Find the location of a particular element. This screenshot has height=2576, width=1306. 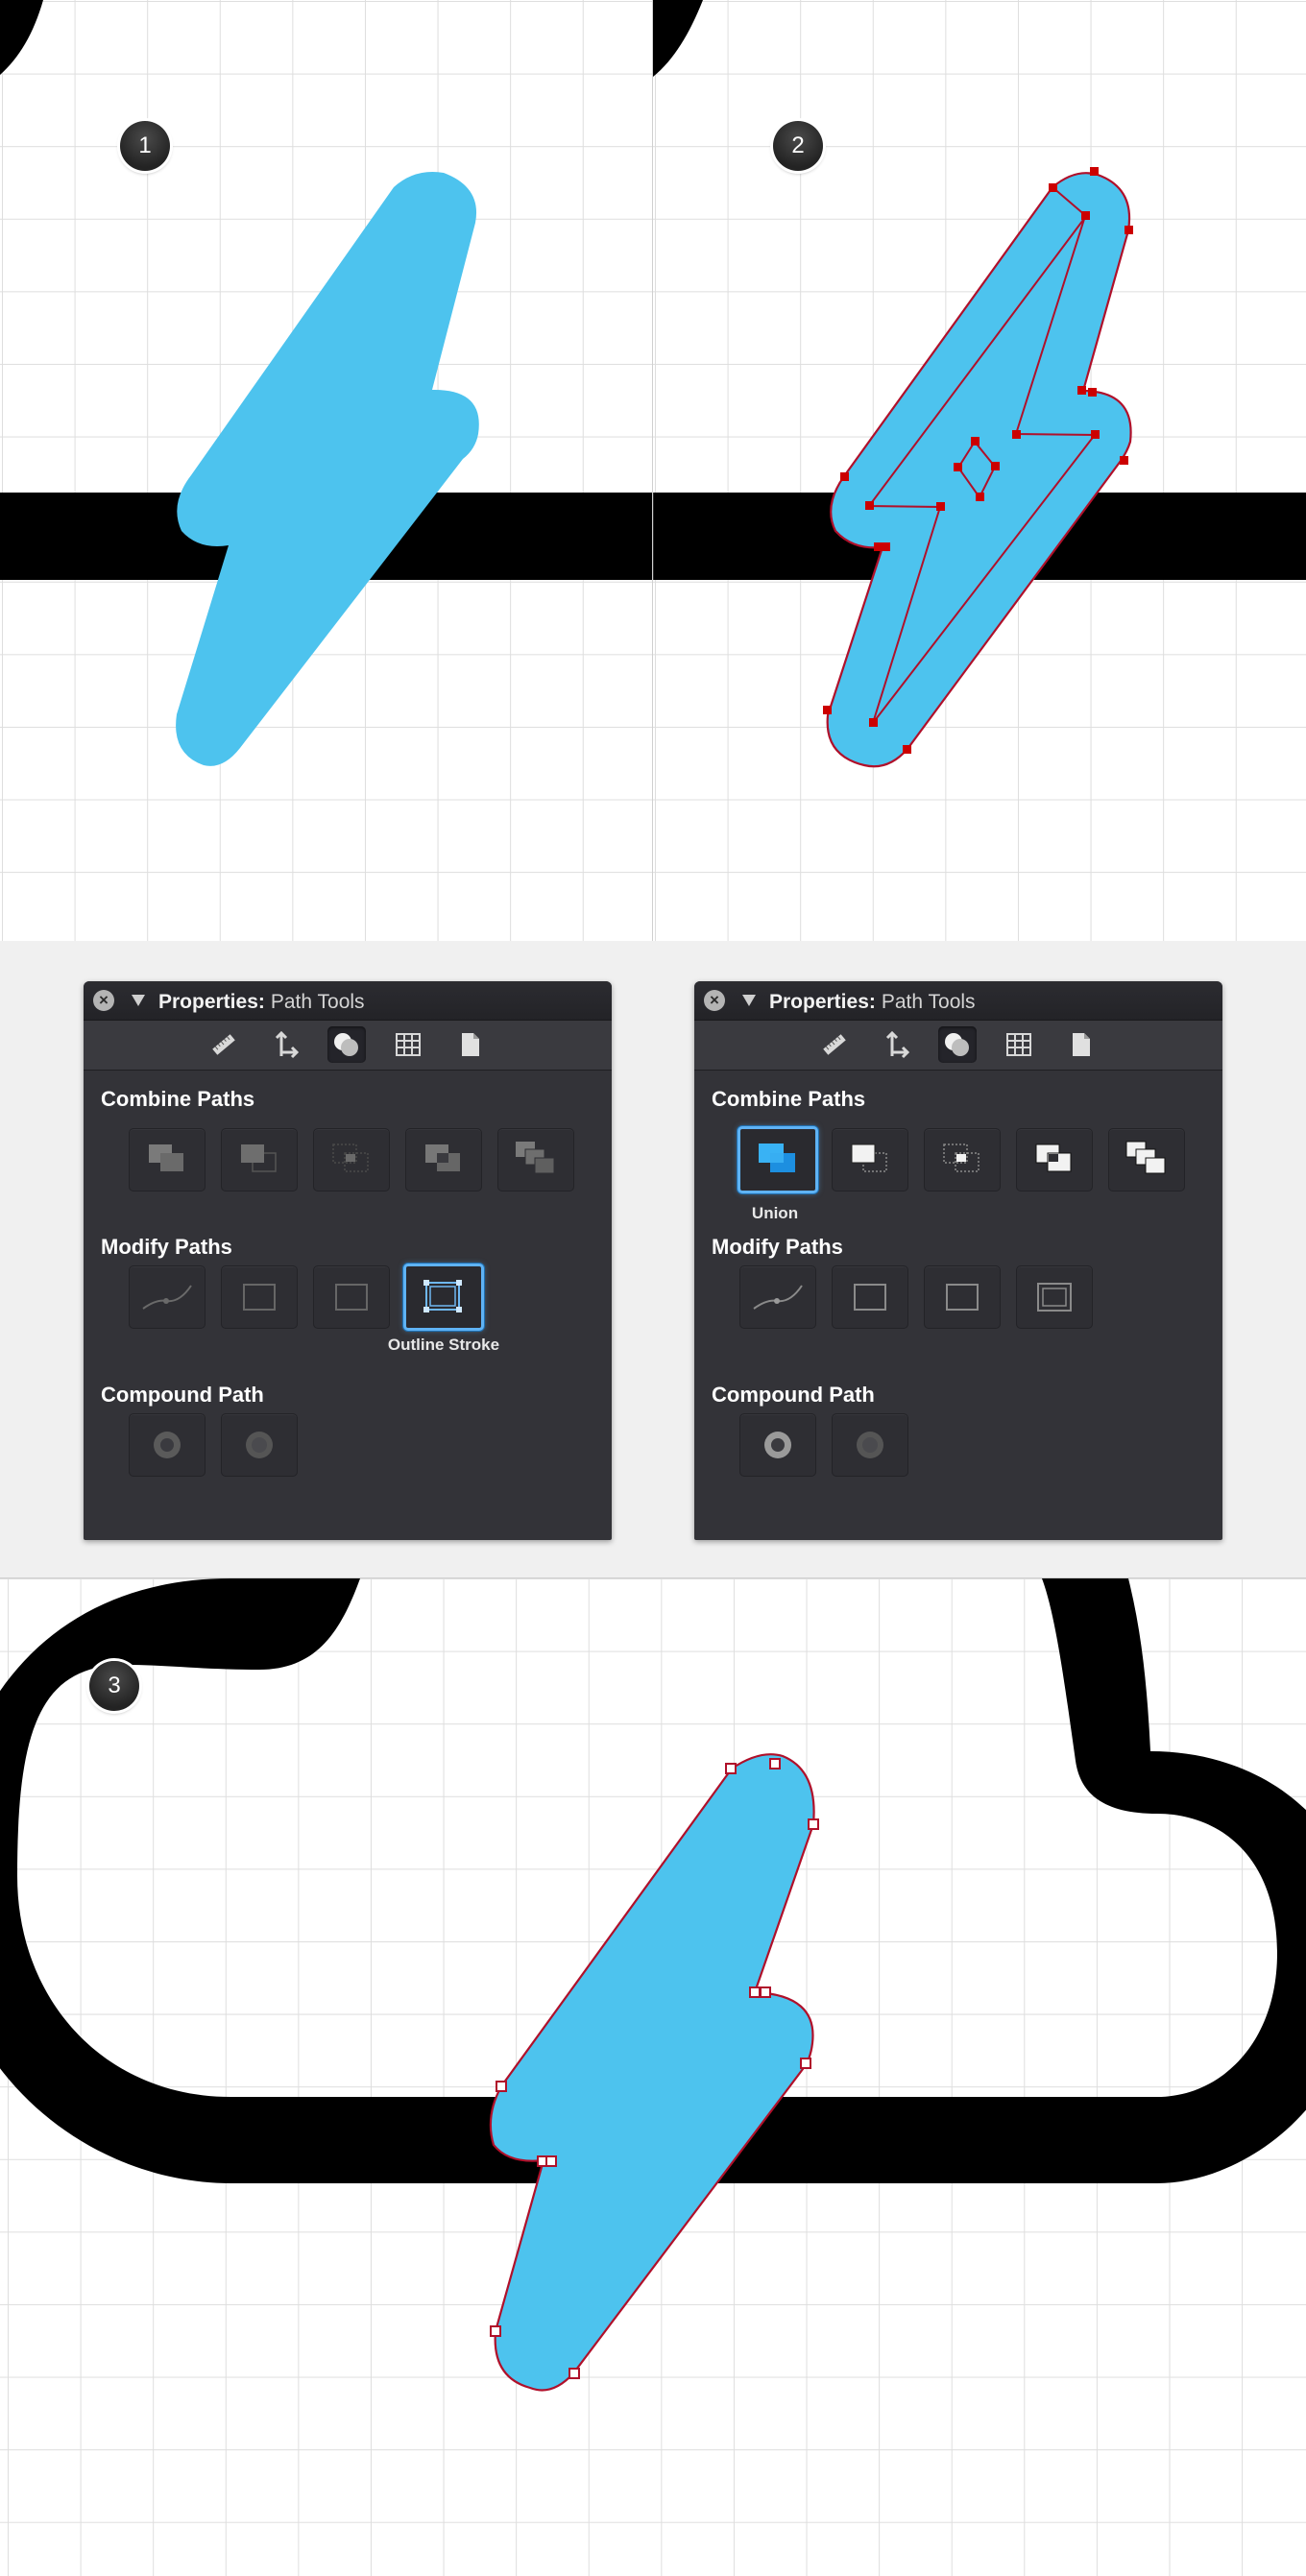

lightning-bolt-selected is located at coordinates (979, 470).